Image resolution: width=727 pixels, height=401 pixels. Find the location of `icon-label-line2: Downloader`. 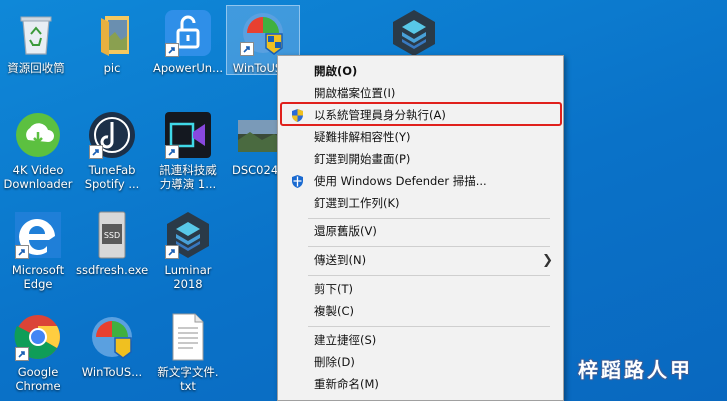

icon-label-line2: Downloader is located at coordinates (38, 184).